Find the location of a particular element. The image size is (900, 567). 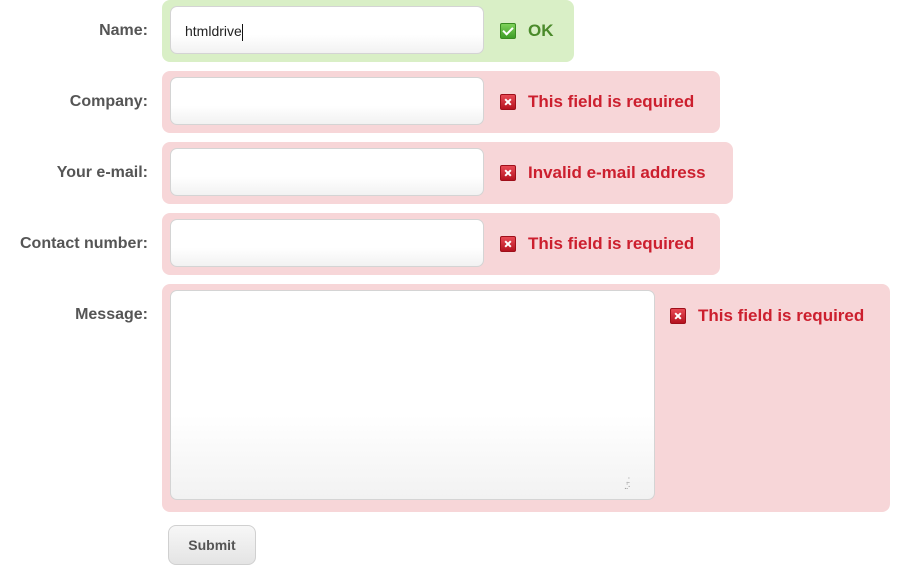

resize-grip-icon: .: .:· is located at coordinates (631, 484).